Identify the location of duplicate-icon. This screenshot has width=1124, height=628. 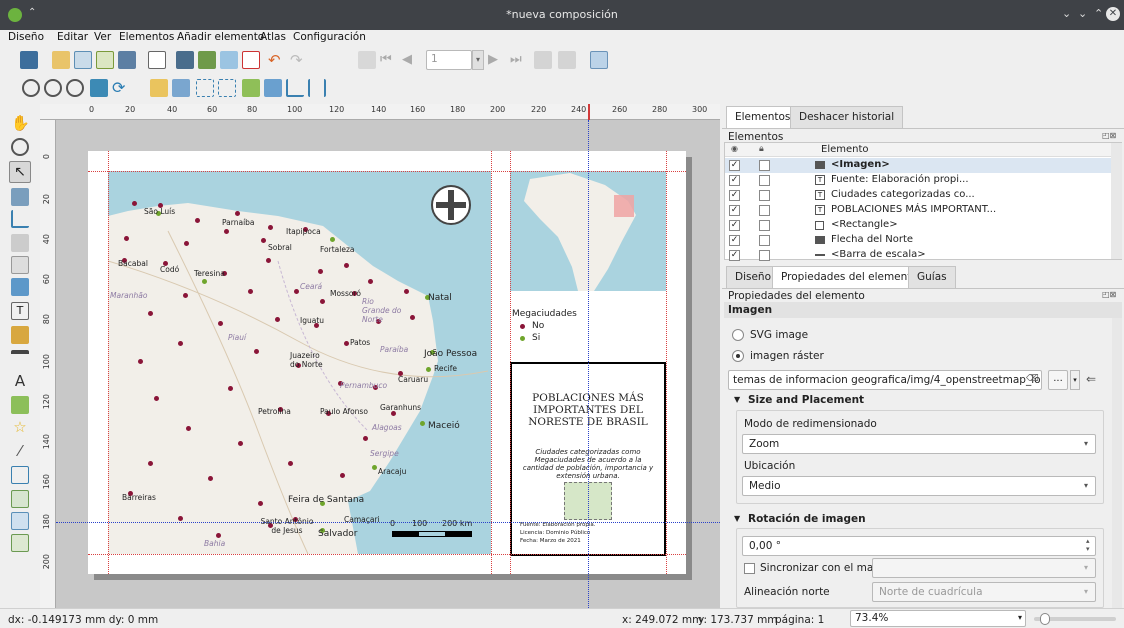
(83, 60).